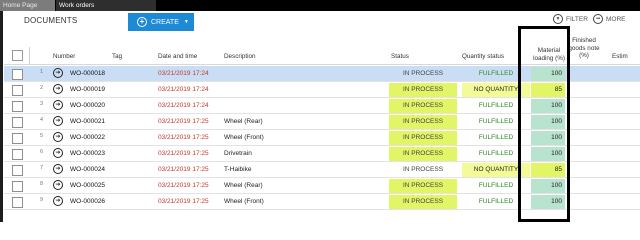 This screenshot has width=640, height=240. I want to click on page-title: DOCUMENTS, so click(51, 20).